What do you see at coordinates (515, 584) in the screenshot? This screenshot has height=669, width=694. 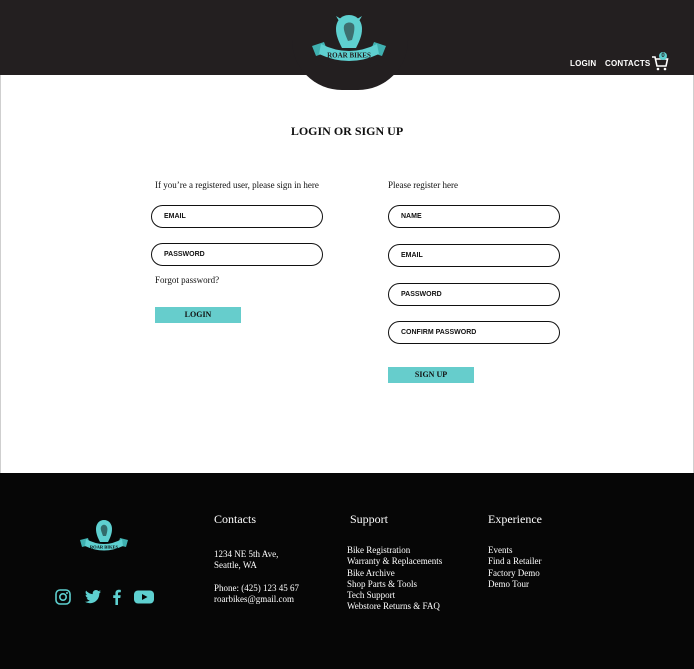 I see `footer-link: Demo Tour` at bounding box center [515, 584].